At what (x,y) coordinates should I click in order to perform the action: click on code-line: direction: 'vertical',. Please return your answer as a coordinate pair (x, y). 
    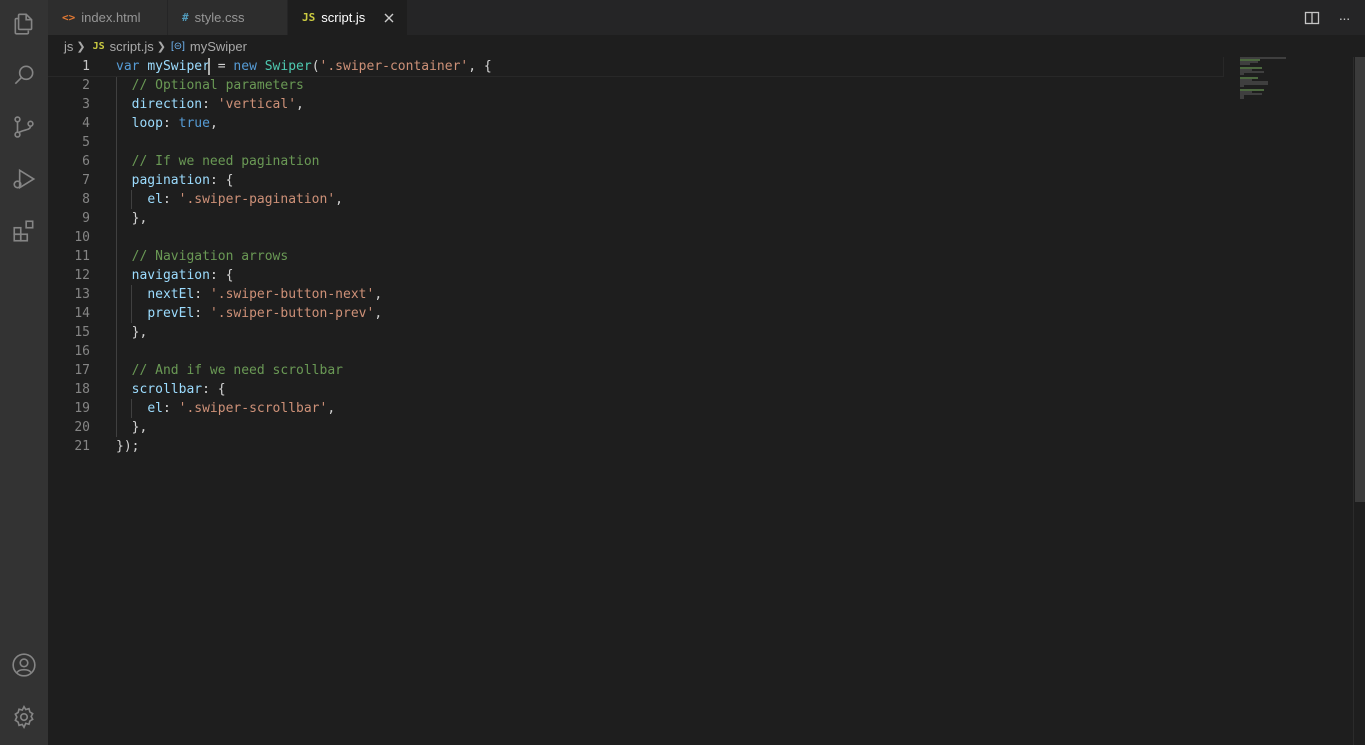
    Looking at the image, I should click on (217, 104).